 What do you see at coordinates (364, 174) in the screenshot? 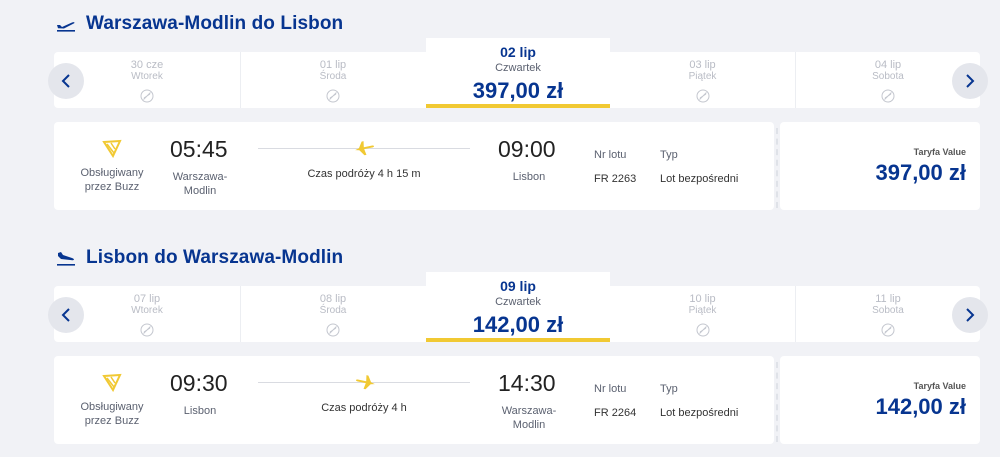
I see `flight-duration: Czas podróży 4 h 15 m` at bounding box center [364, 174].